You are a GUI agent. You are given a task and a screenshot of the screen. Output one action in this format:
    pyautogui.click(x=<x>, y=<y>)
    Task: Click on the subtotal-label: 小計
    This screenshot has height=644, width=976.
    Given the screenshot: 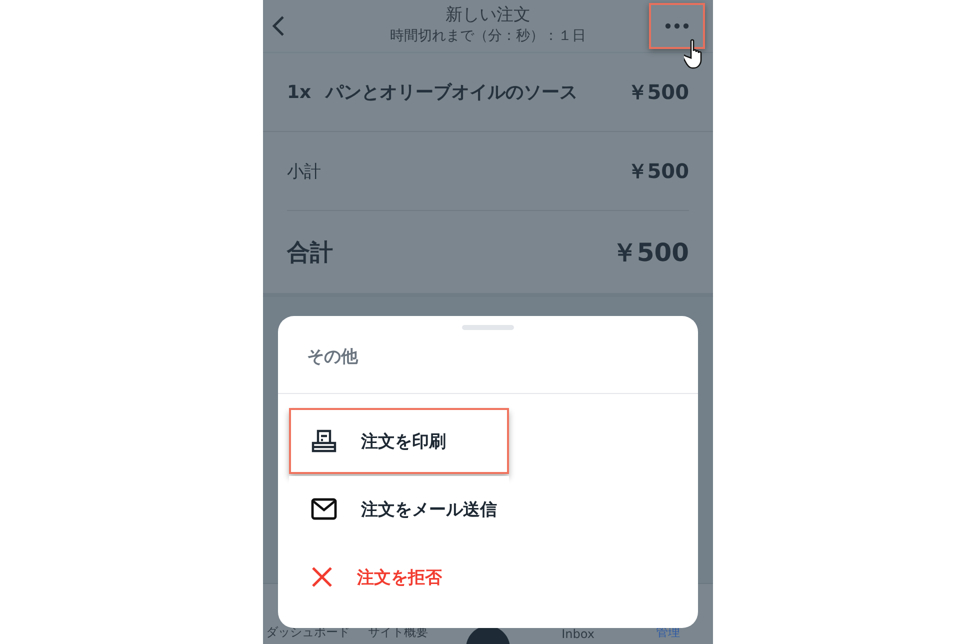 What is the action you would take?
    pyautogui.click(x=304, y=171)
    